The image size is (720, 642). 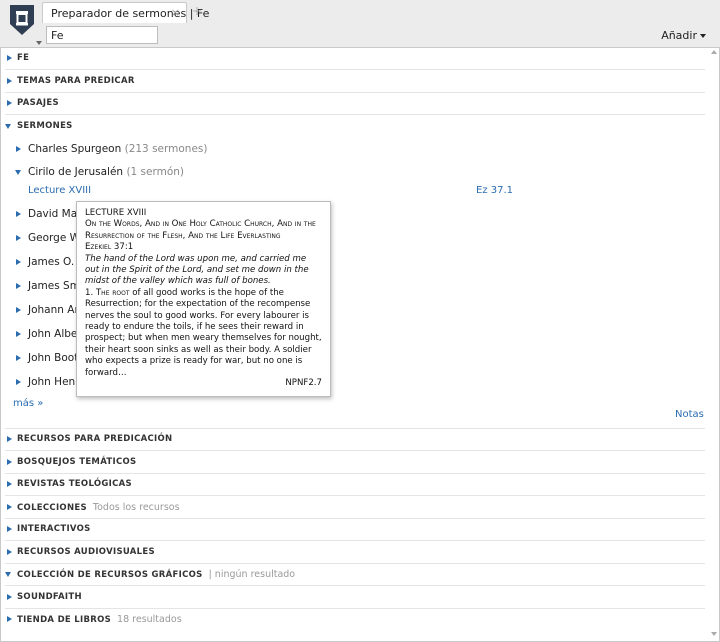 What do you see at coordinates (703, 36) in the screenshot?
I see `chevron-down-icon` at bounding box center [703, 36].